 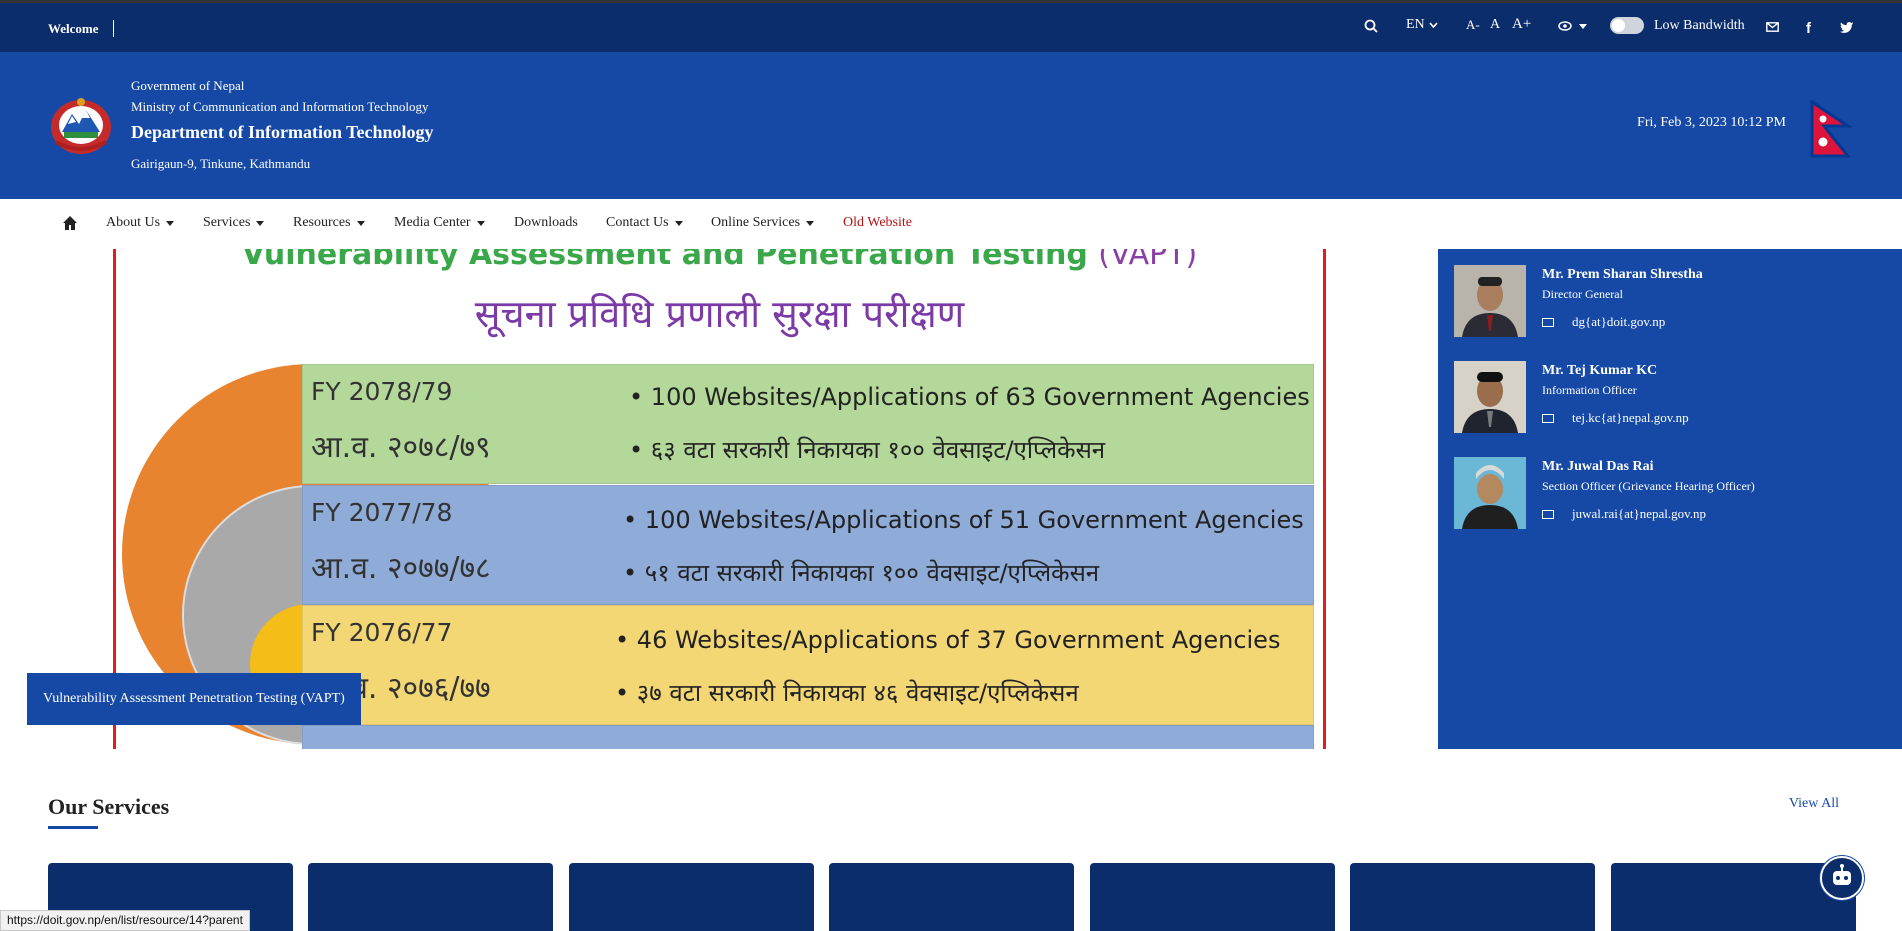 I want to click on slide-heading-nepali: सूचना प्रविधि प्रणाली सुरक्षा परीक्षण, so click(x=719, y=314).